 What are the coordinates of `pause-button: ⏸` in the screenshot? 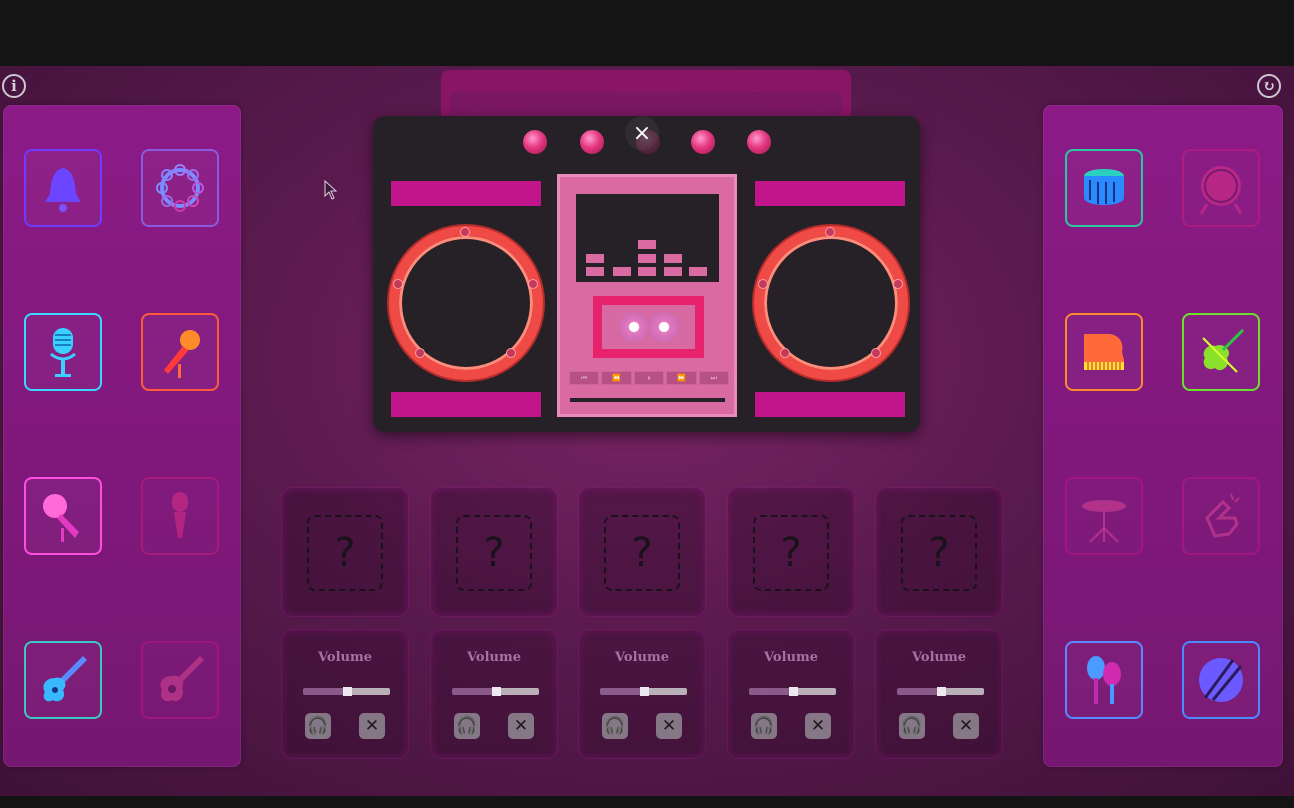 It's located at (649, 378).